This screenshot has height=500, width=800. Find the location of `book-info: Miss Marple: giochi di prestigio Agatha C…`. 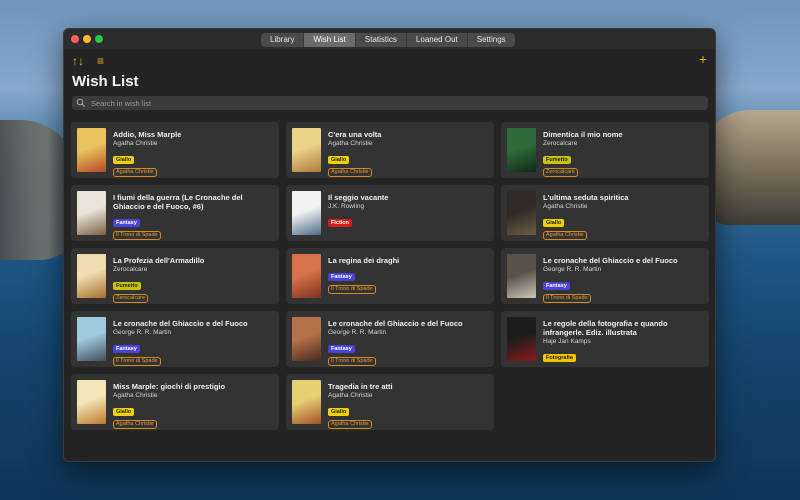

book-info: Miss Marple: giochi di prestigio Agatha C… is located at coordinates (193, 405).